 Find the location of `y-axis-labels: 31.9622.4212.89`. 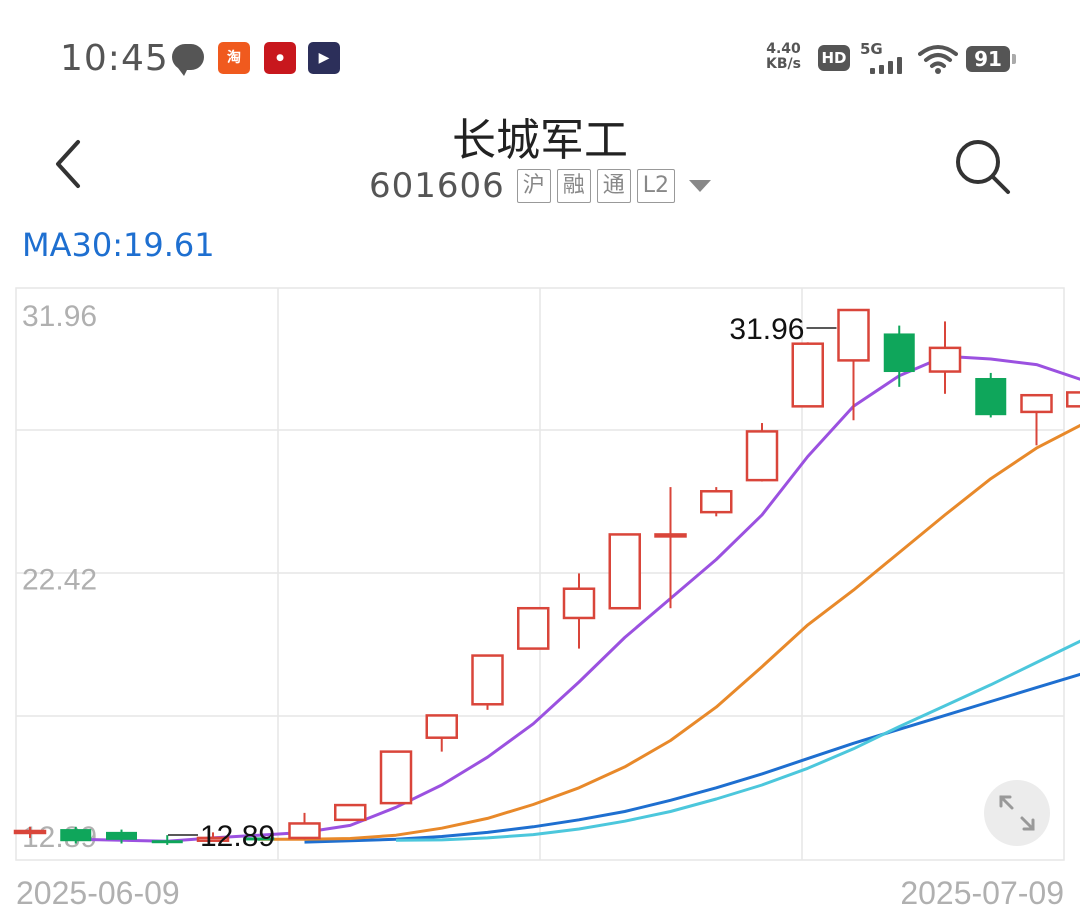

y-axis-labels: 31.9622.4212.89 is located at coordinates (59, 577).